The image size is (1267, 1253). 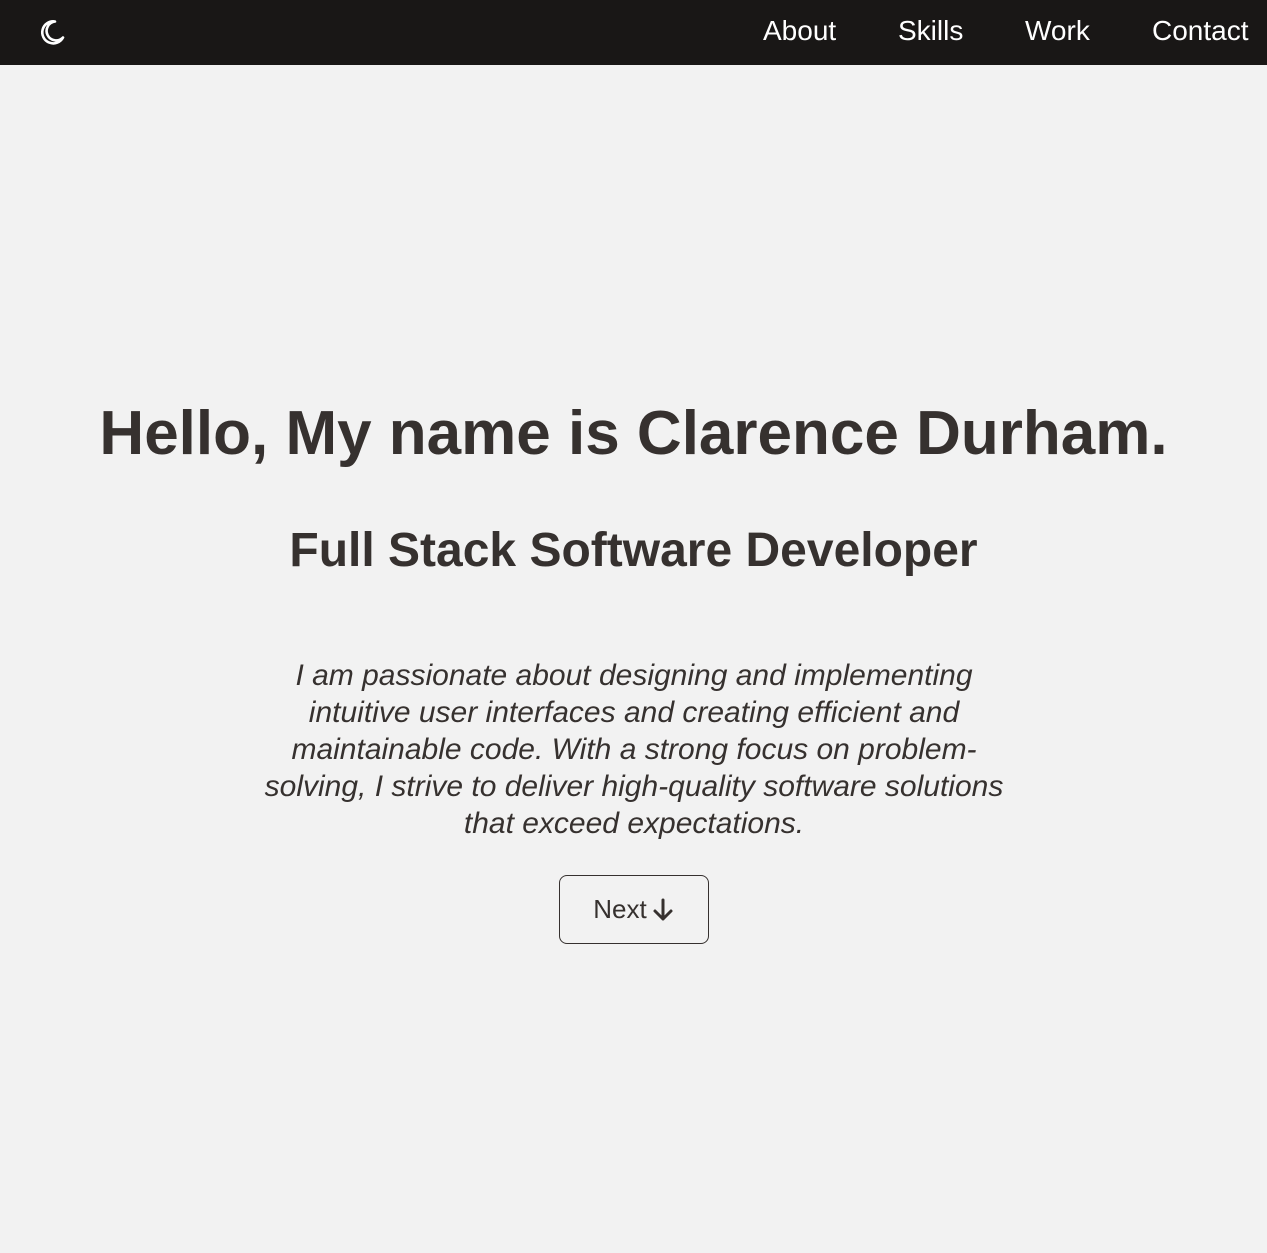 What do you see at coordinates (663, 910) in the screenshot?
I see `arrow-down-icon` at bounding box center [663, 910].